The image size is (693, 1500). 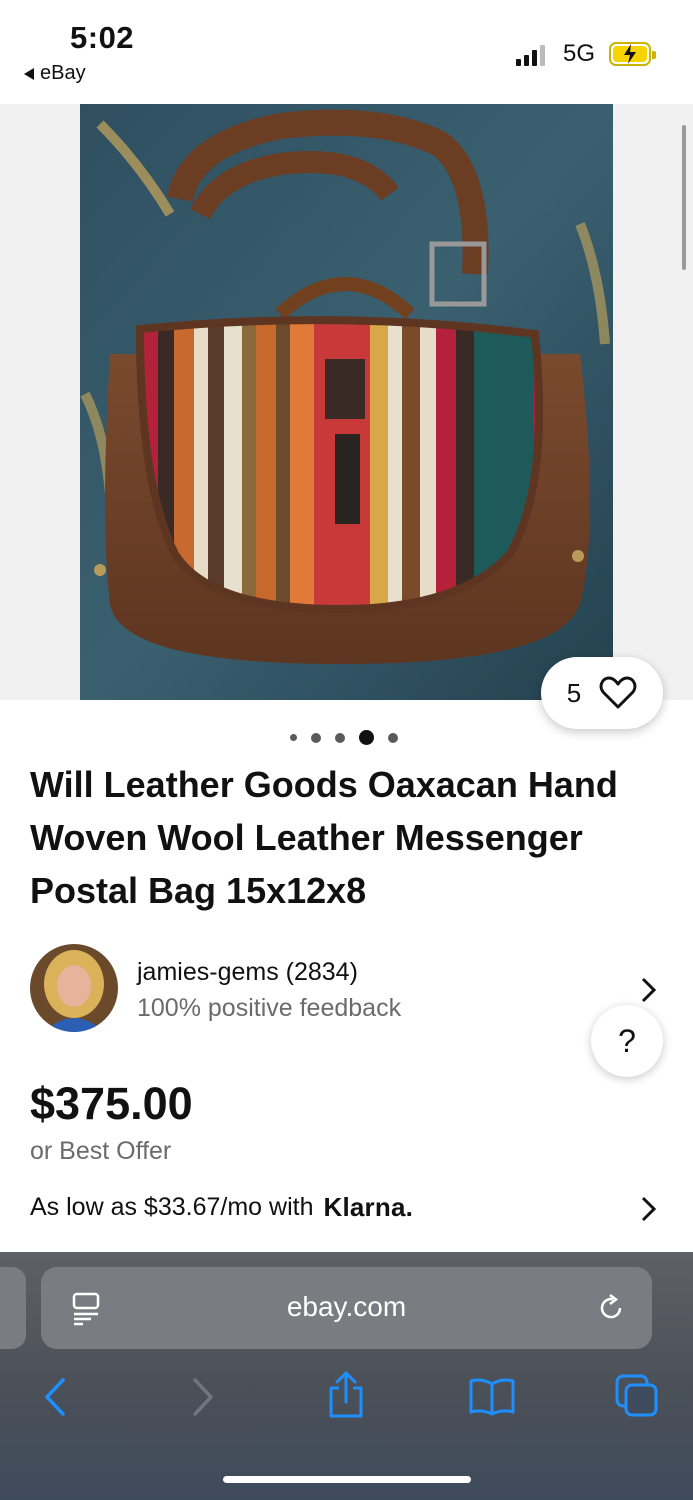 I want to click on back-to-app-link: eBay, so click(x=55, y=73).